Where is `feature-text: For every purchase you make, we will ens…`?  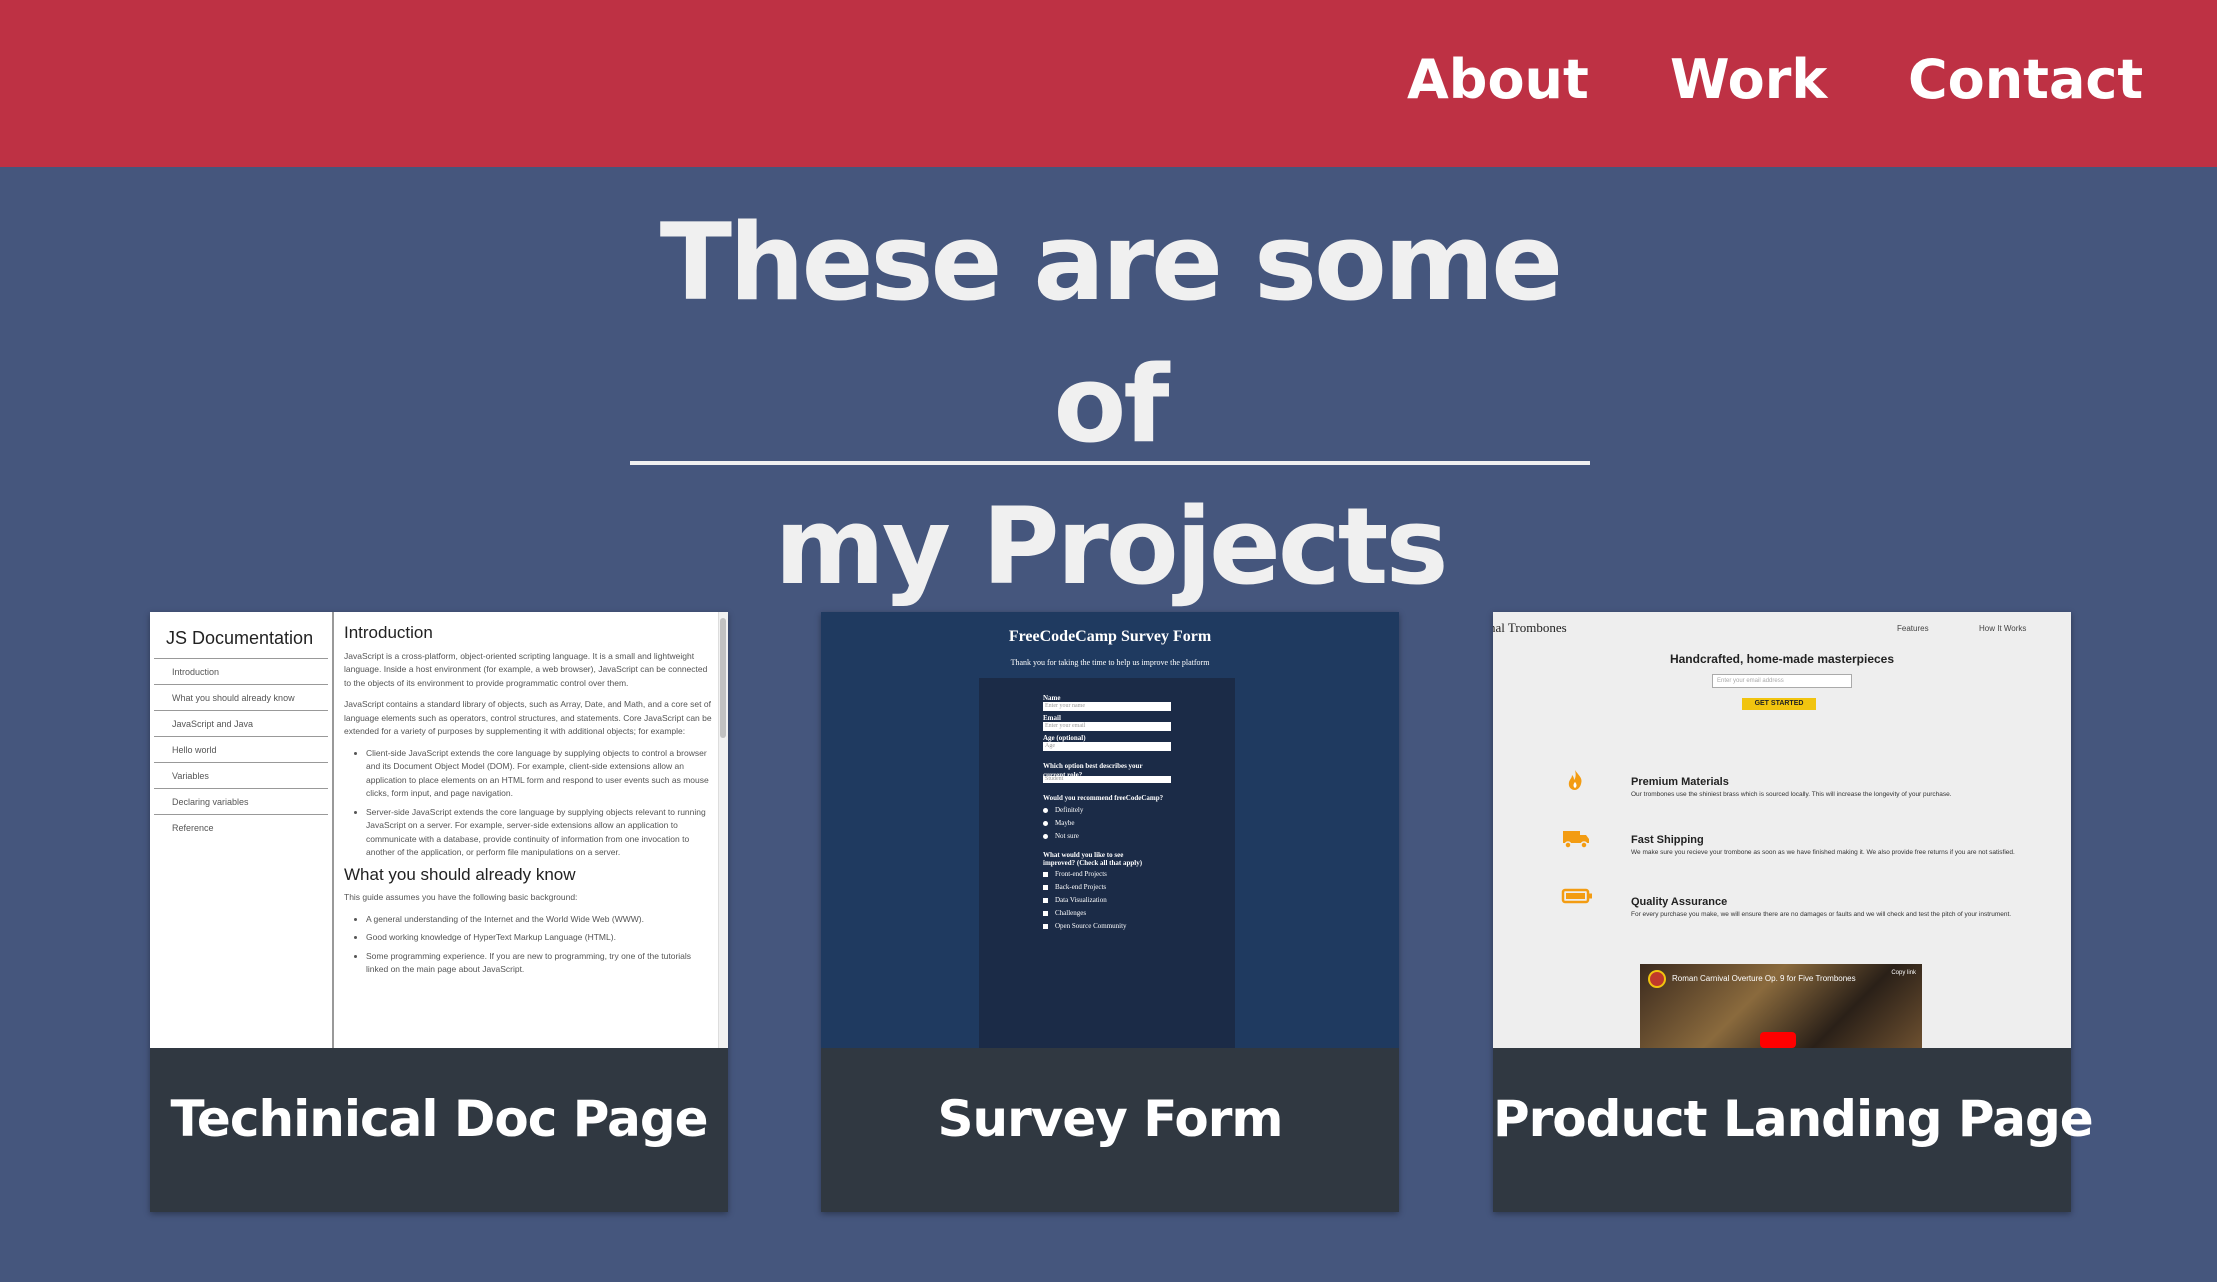
feature-text: For every purchase you make, we will ens… is located at coordinates (1821, 914).